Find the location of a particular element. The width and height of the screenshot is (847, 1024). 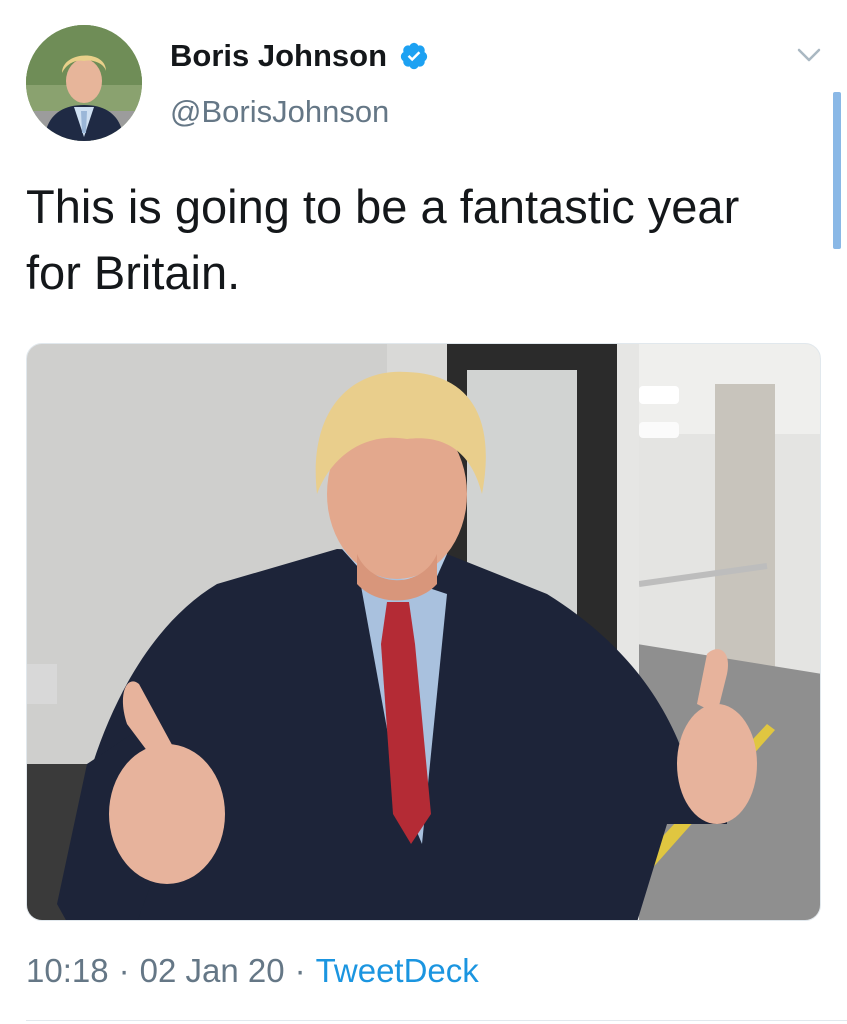

avatar is located at coordinates (84, 83).